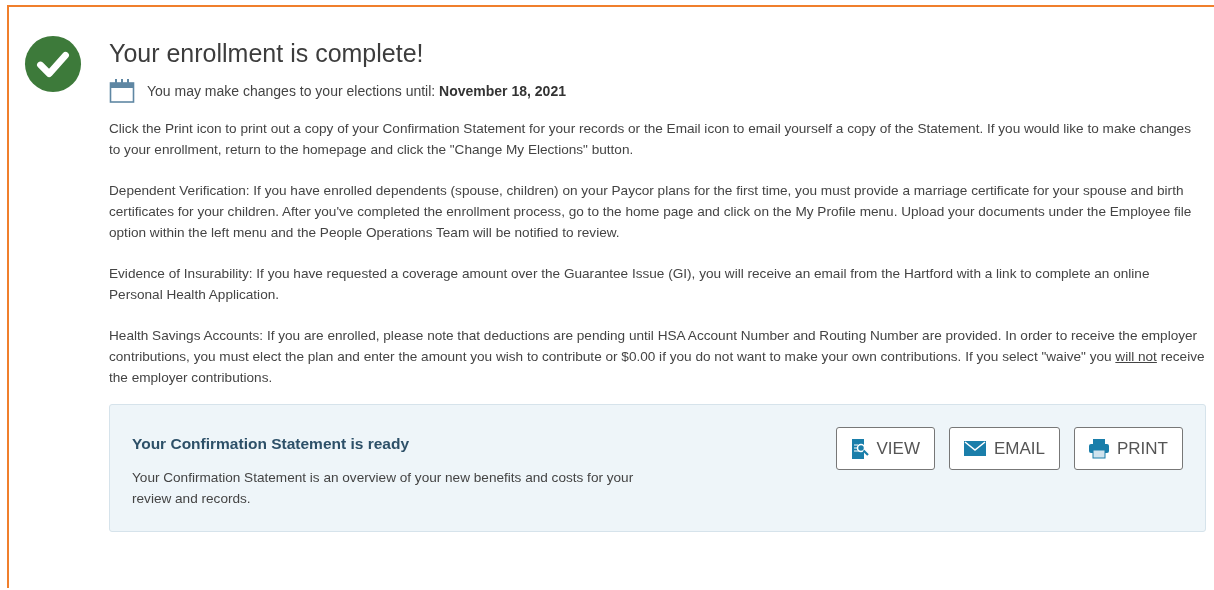  Describe the element at coordinates (383, 488) in the screenshot. I see `statement-description: Your Confirmation Statement is an overview of your new benefits and costs for your review and records.` at that location.